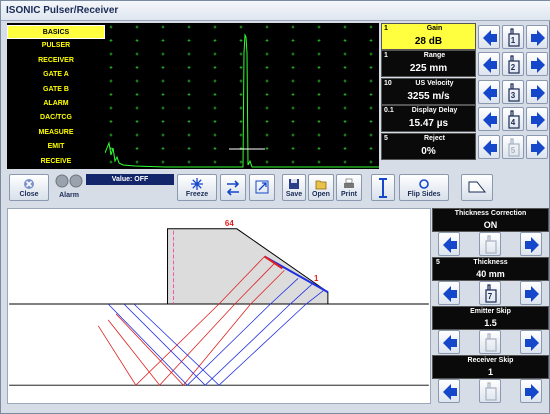 The image size is (550, 414). What do you see at coordinates (513, 37) in the screenshot?
I see `step-button: 1` at bounding box center [513, 37].